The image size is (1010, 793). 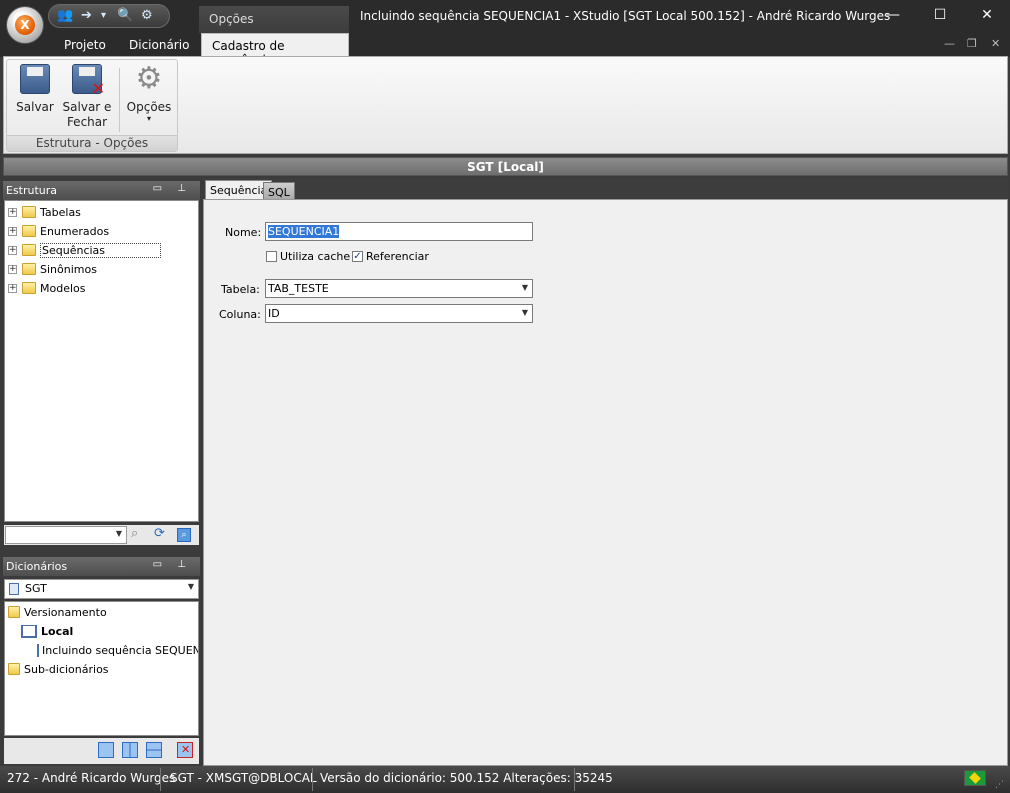 I want to click on tree-item-label: Sinônimos, so click(x=68, y=269).